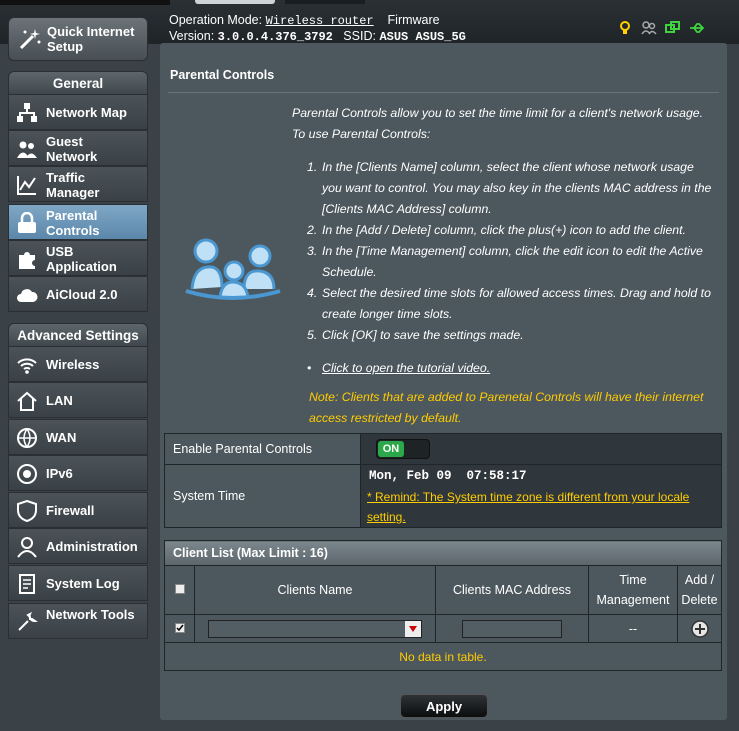 This screenshot has width=739, height=731. What do you see at coordinates (443, 92) in the screenshot?
I see `title-divider` at bounding box center [443, 92].